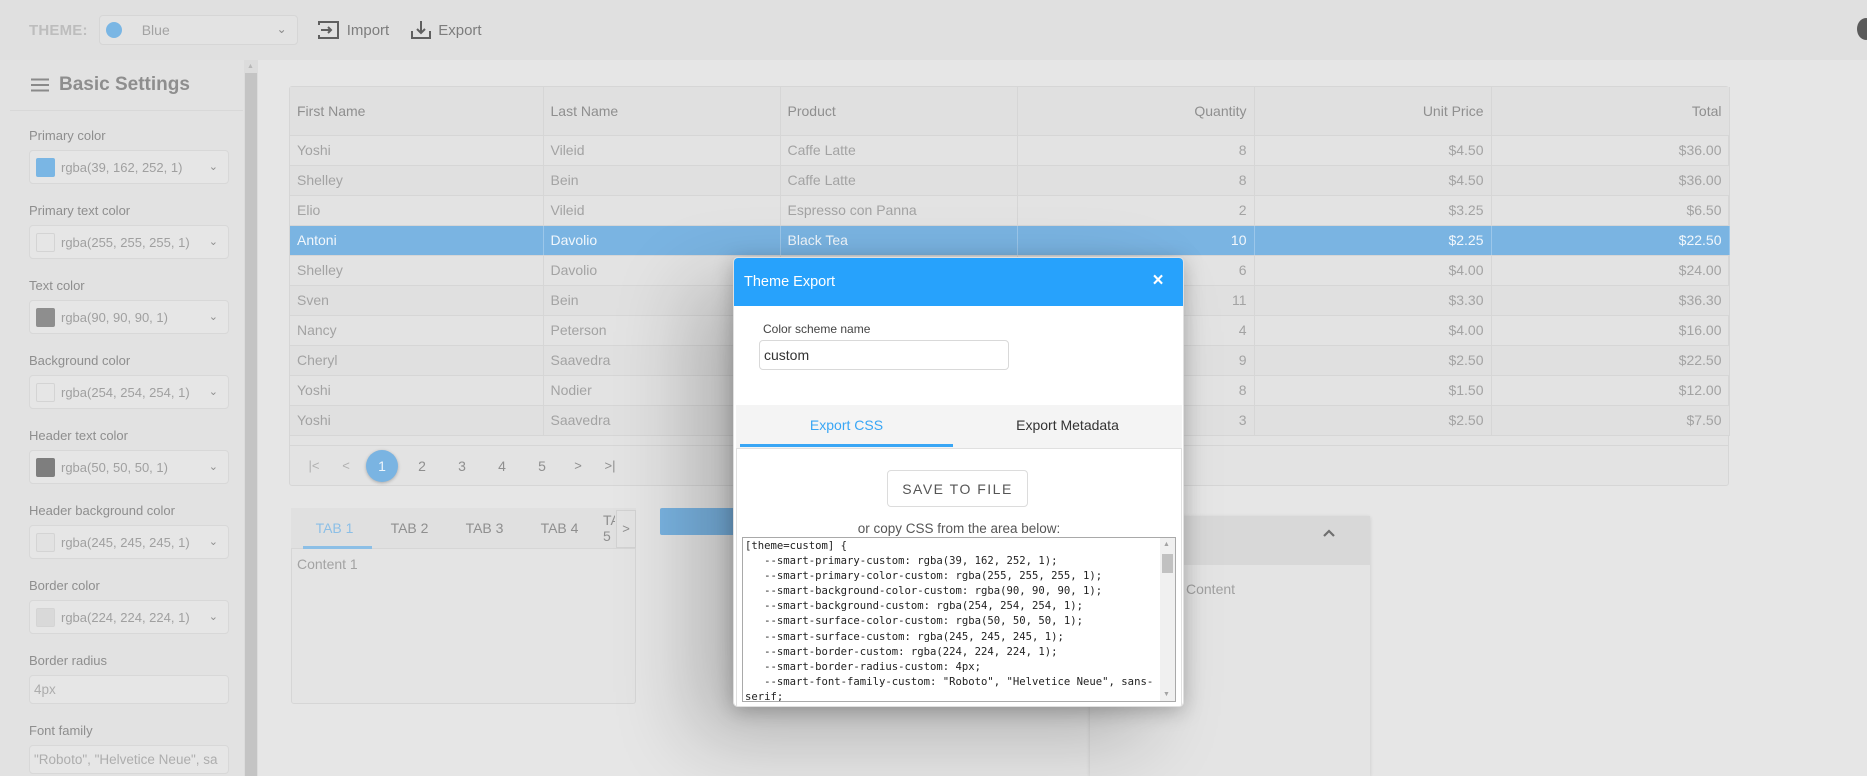  What do you see at coordinates (700, 521) in the screenshot?
I see `primary-button` at bounding box center [700, 521].